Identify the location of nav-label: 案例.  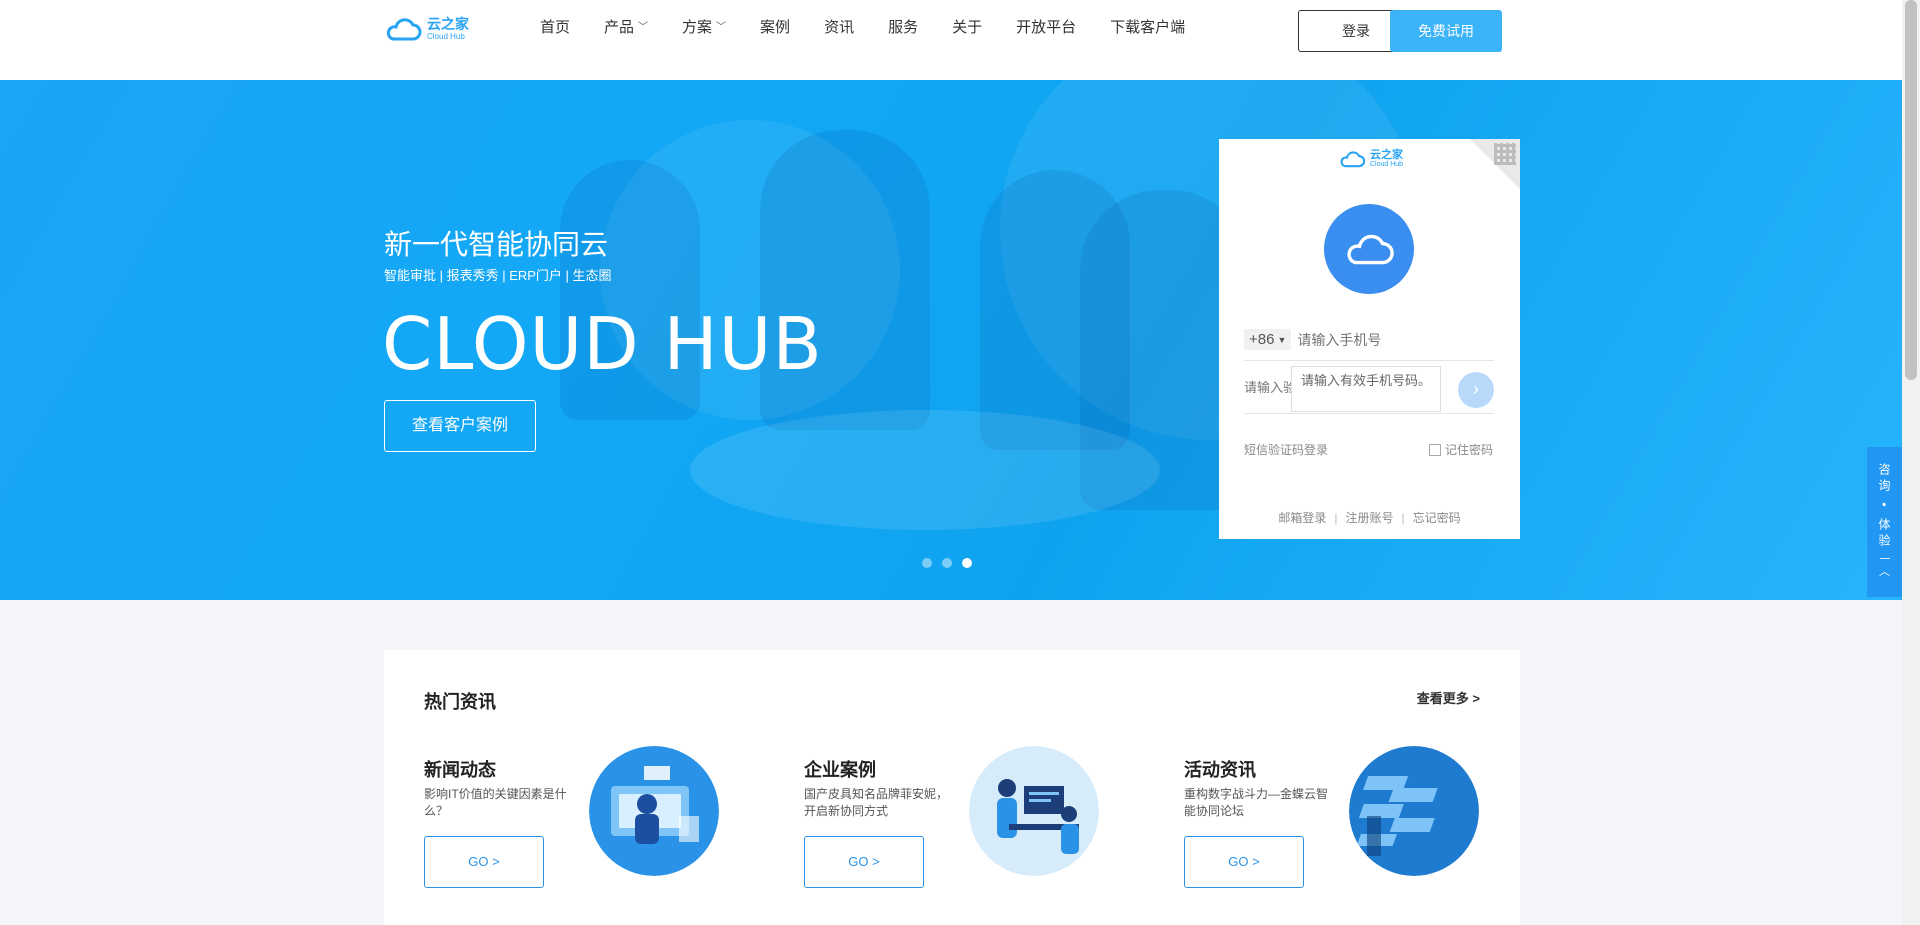
(775, 27).